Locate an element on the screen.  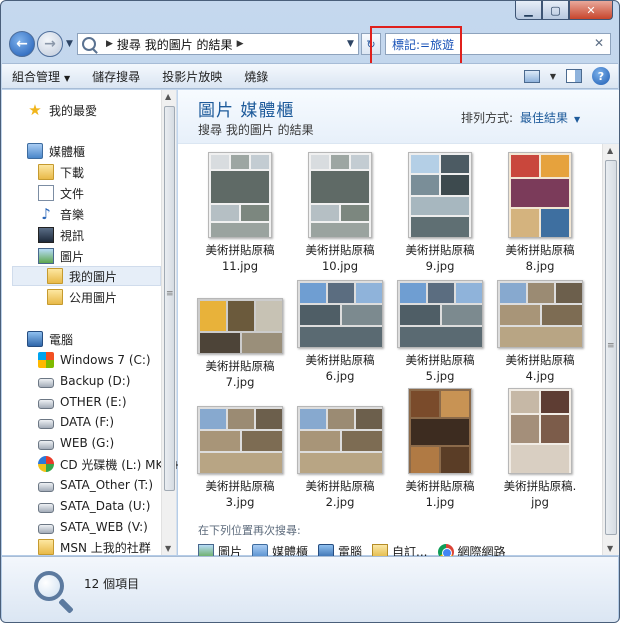
file-name-line1: 美術拼貼原稿. is located at coordinates (540, 486).